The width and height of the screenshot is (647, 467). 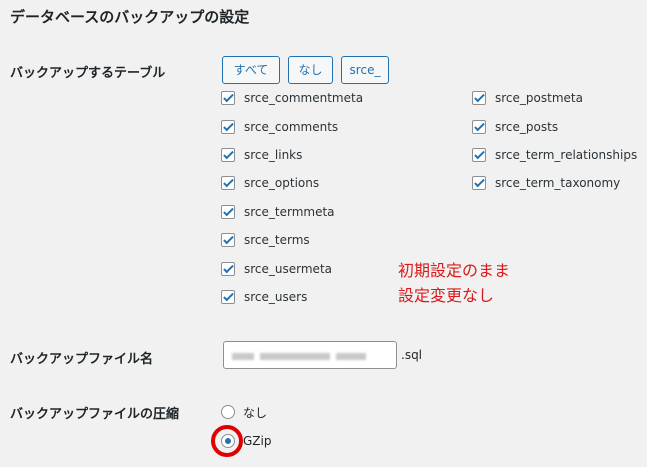 I want to click on table-name-label: srce_termmeta, so click(x=289, y=212).